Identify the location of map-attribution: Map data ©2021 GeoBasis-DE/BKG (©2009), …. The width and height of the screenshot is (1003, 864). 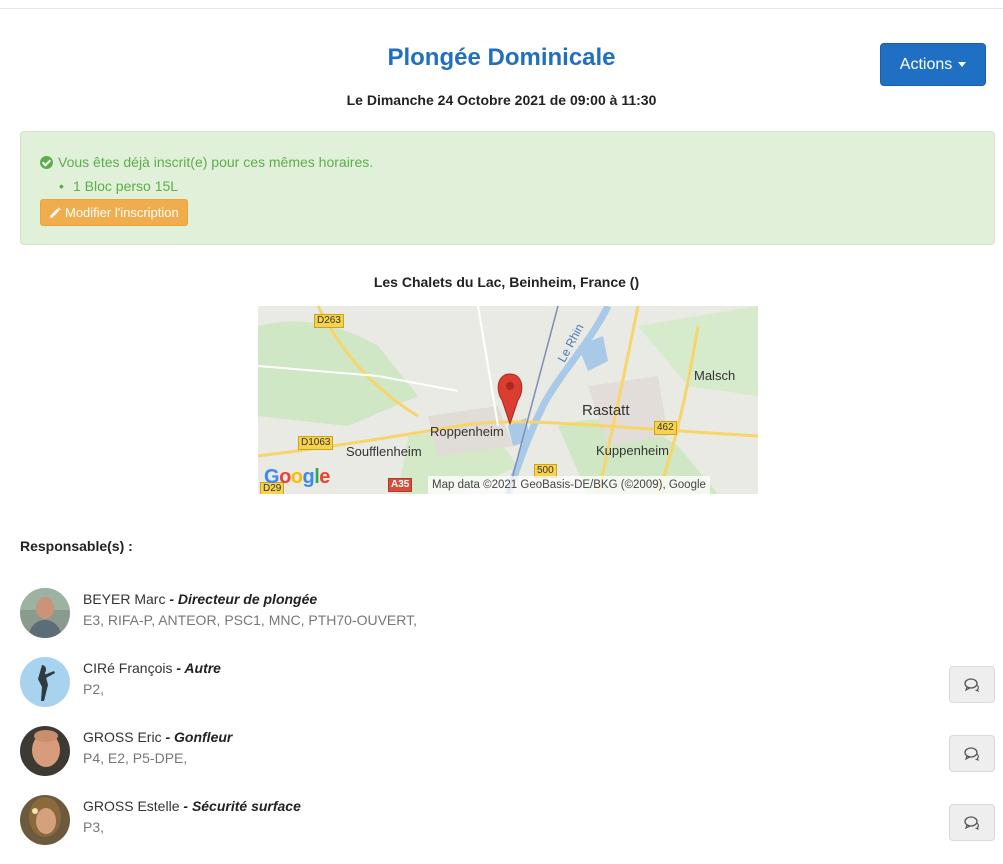
(569, 485).